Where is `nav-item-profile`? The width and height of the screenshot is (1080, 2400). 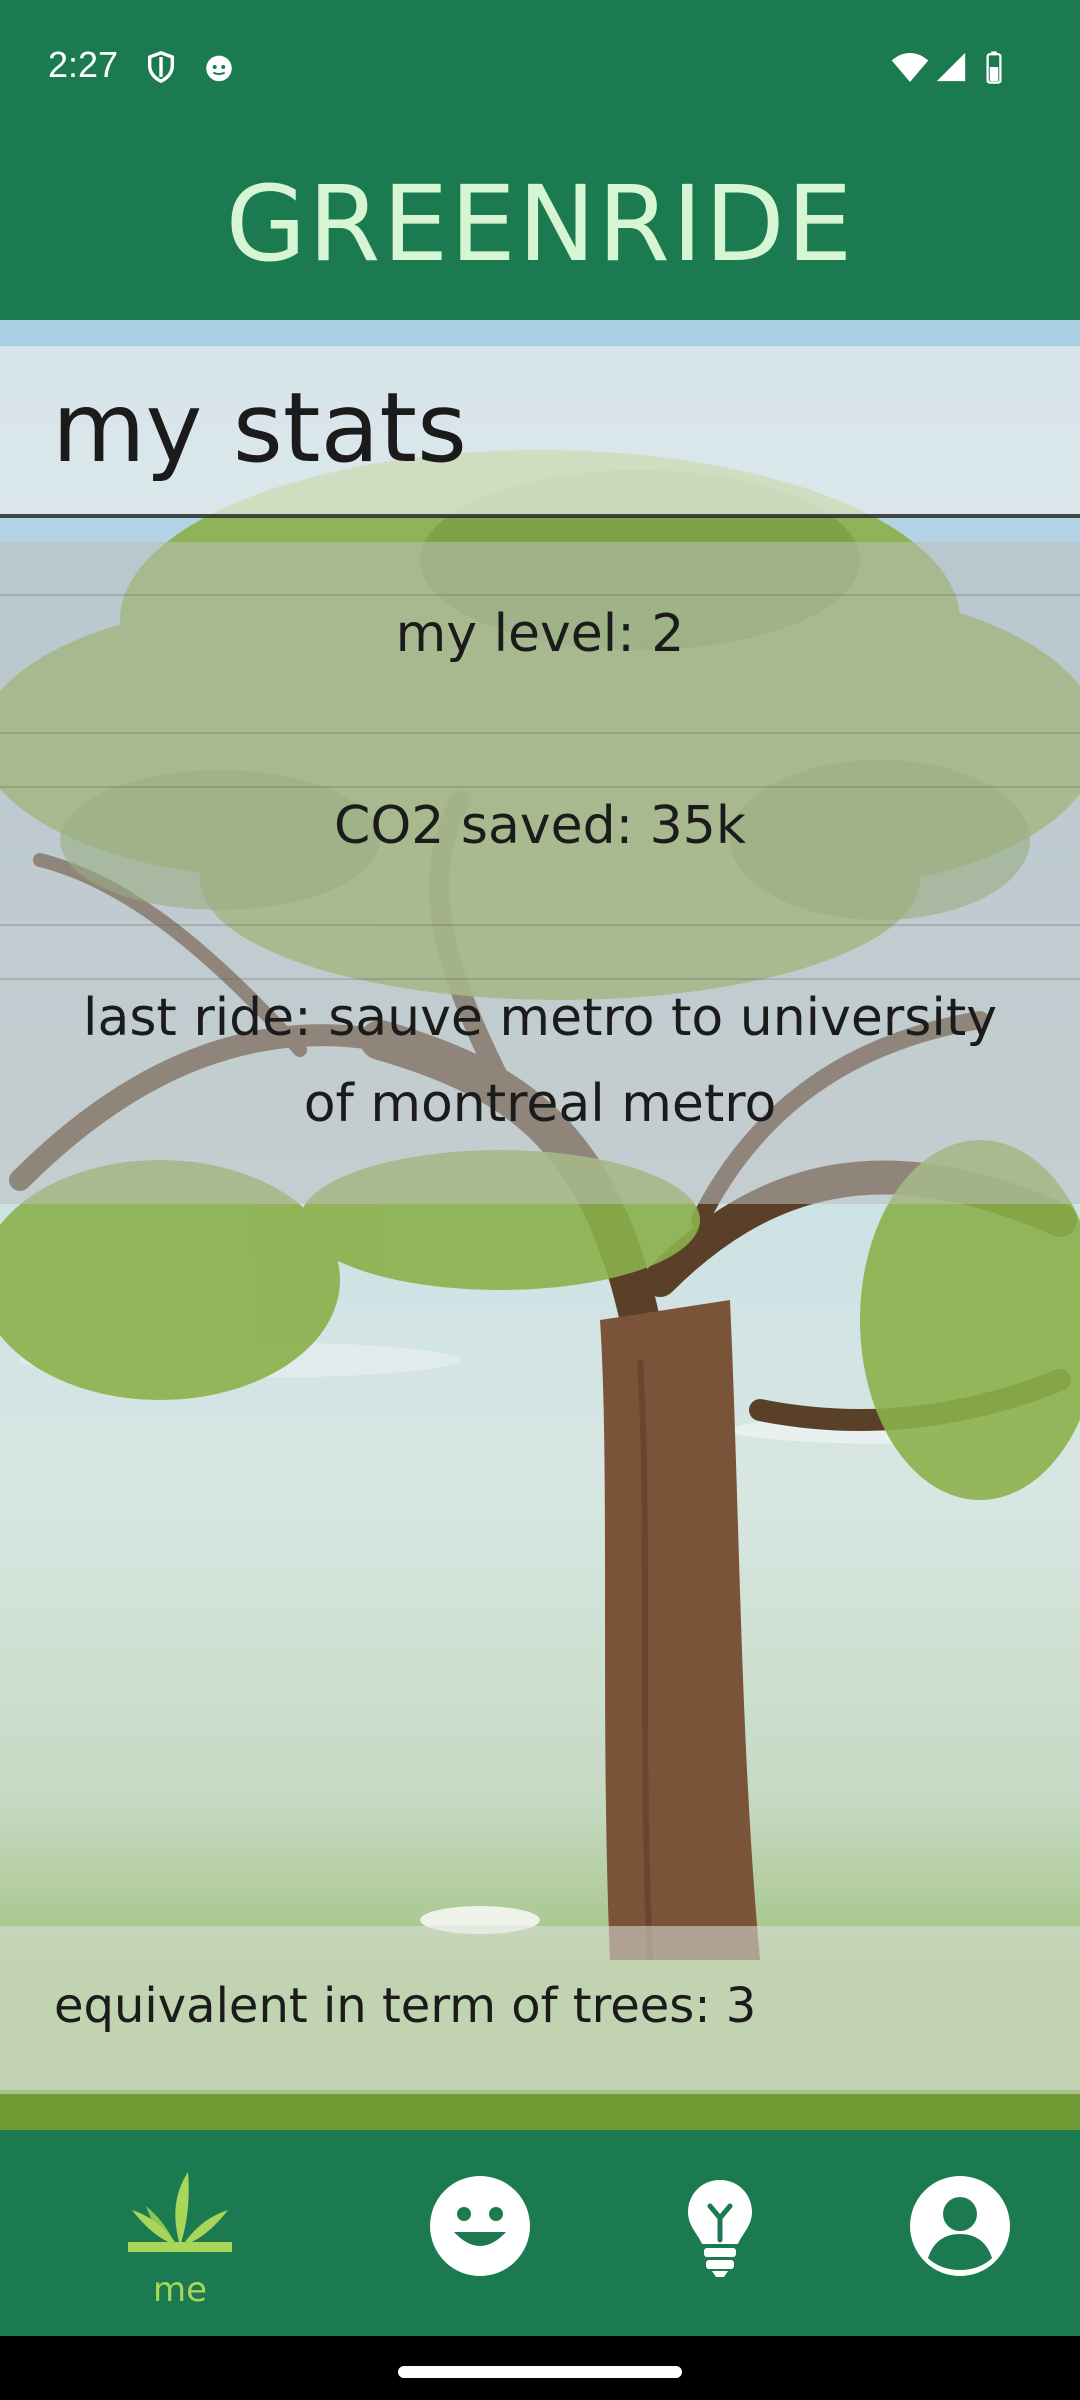
nav-item-profile is located at coordinates (960, 2233).